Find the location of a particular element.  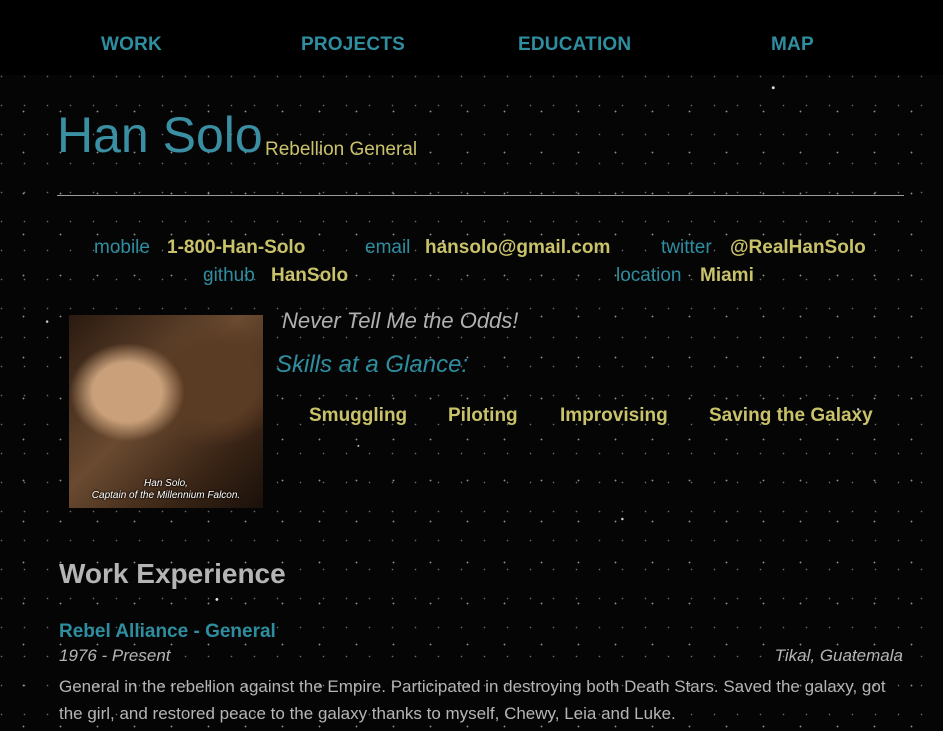

top-nav: WORK PROJECTS EDUCATION MAP is located at coordinates (471, 37).